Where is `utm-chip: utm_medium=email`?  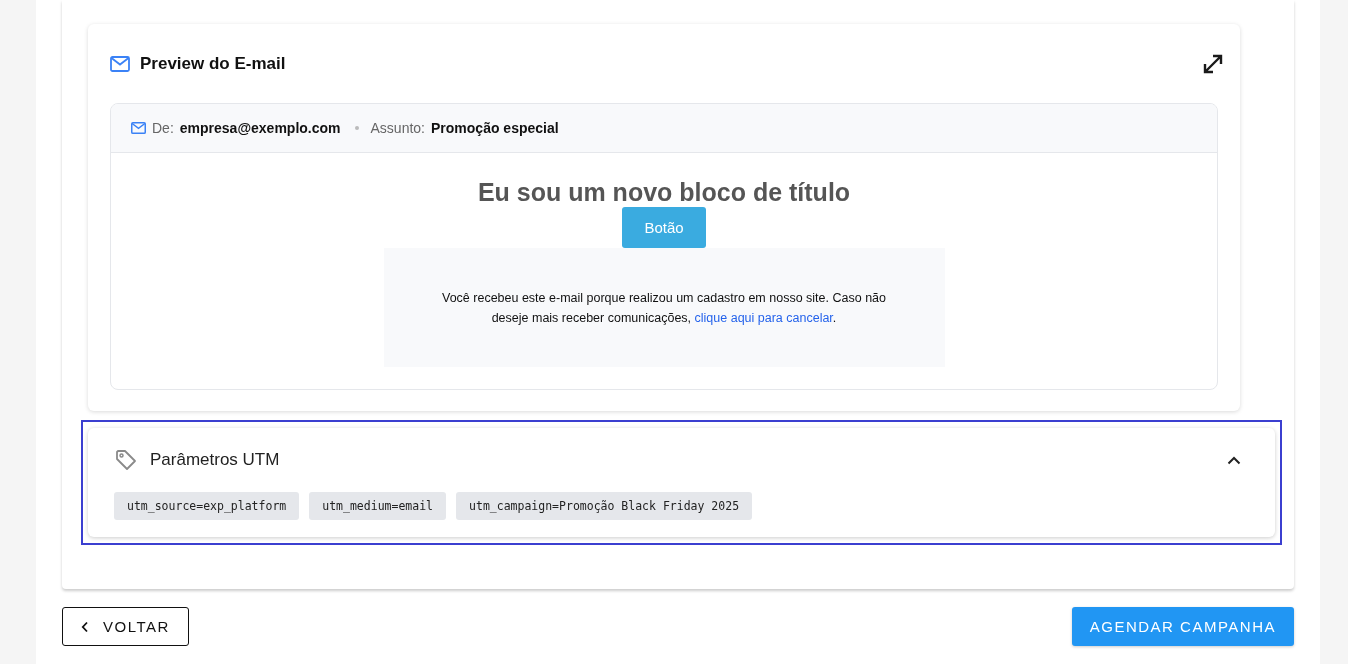
utm-chip: utm_medium=email is located at coordinates (378, 506).